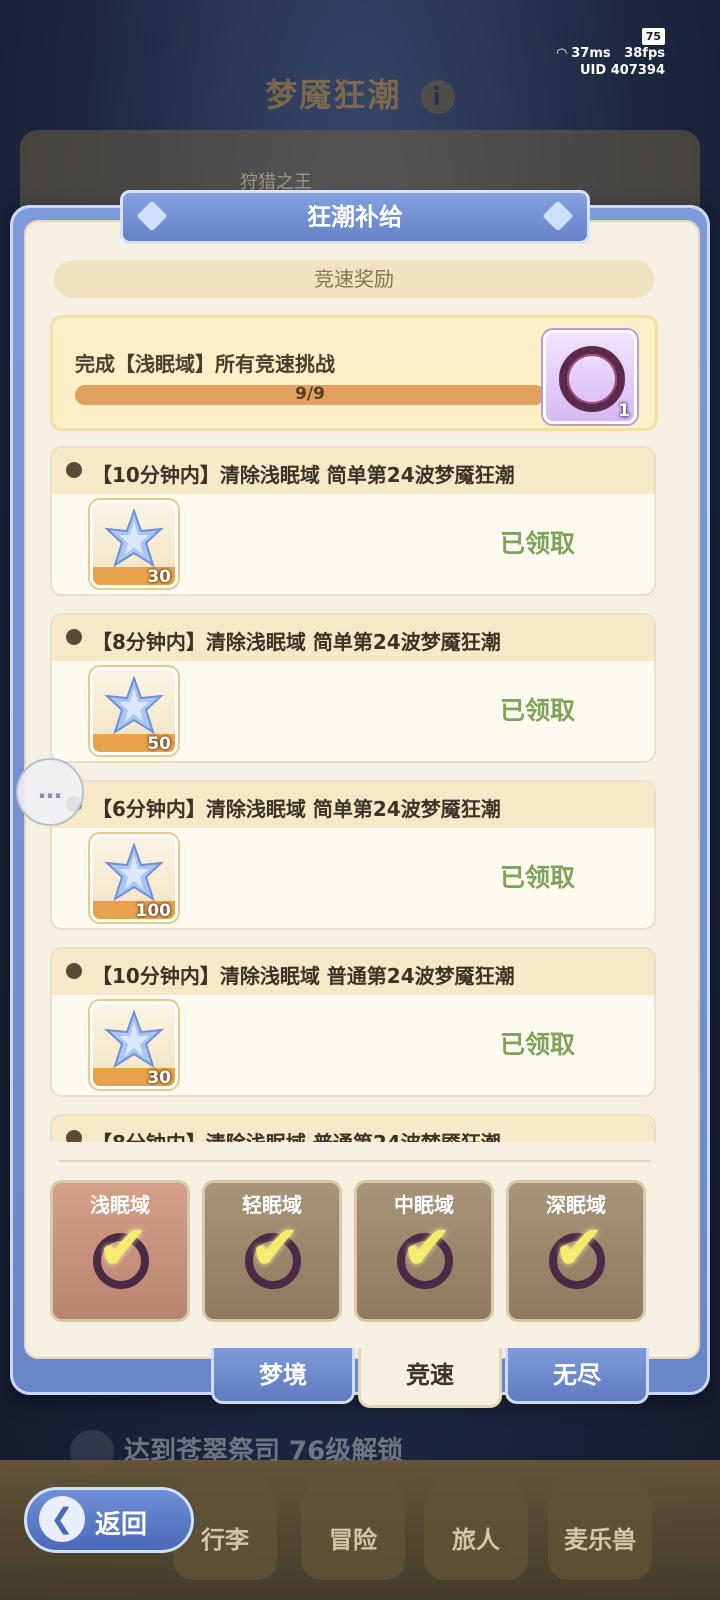  Describe the element at coordinates (353, 1540) in the screenshot. I see `nav-adventure-label: 冒险` at that location.